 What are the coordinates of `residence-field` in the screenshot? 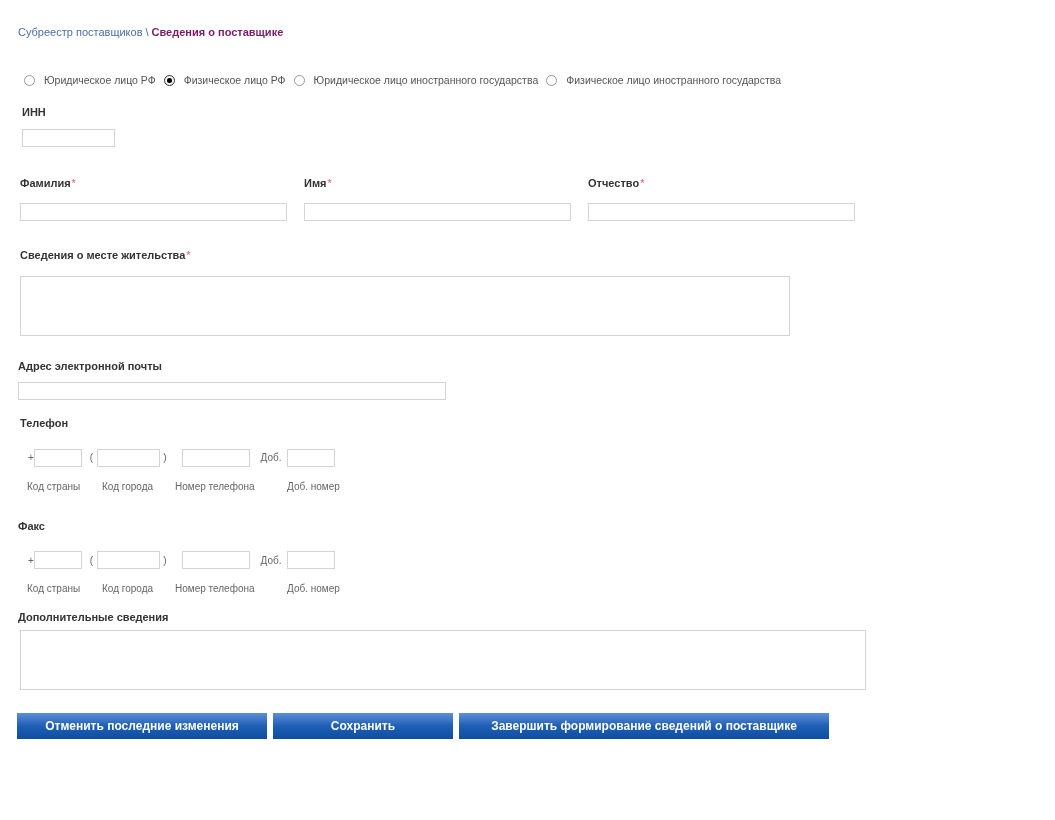 It's located at (405, 305).